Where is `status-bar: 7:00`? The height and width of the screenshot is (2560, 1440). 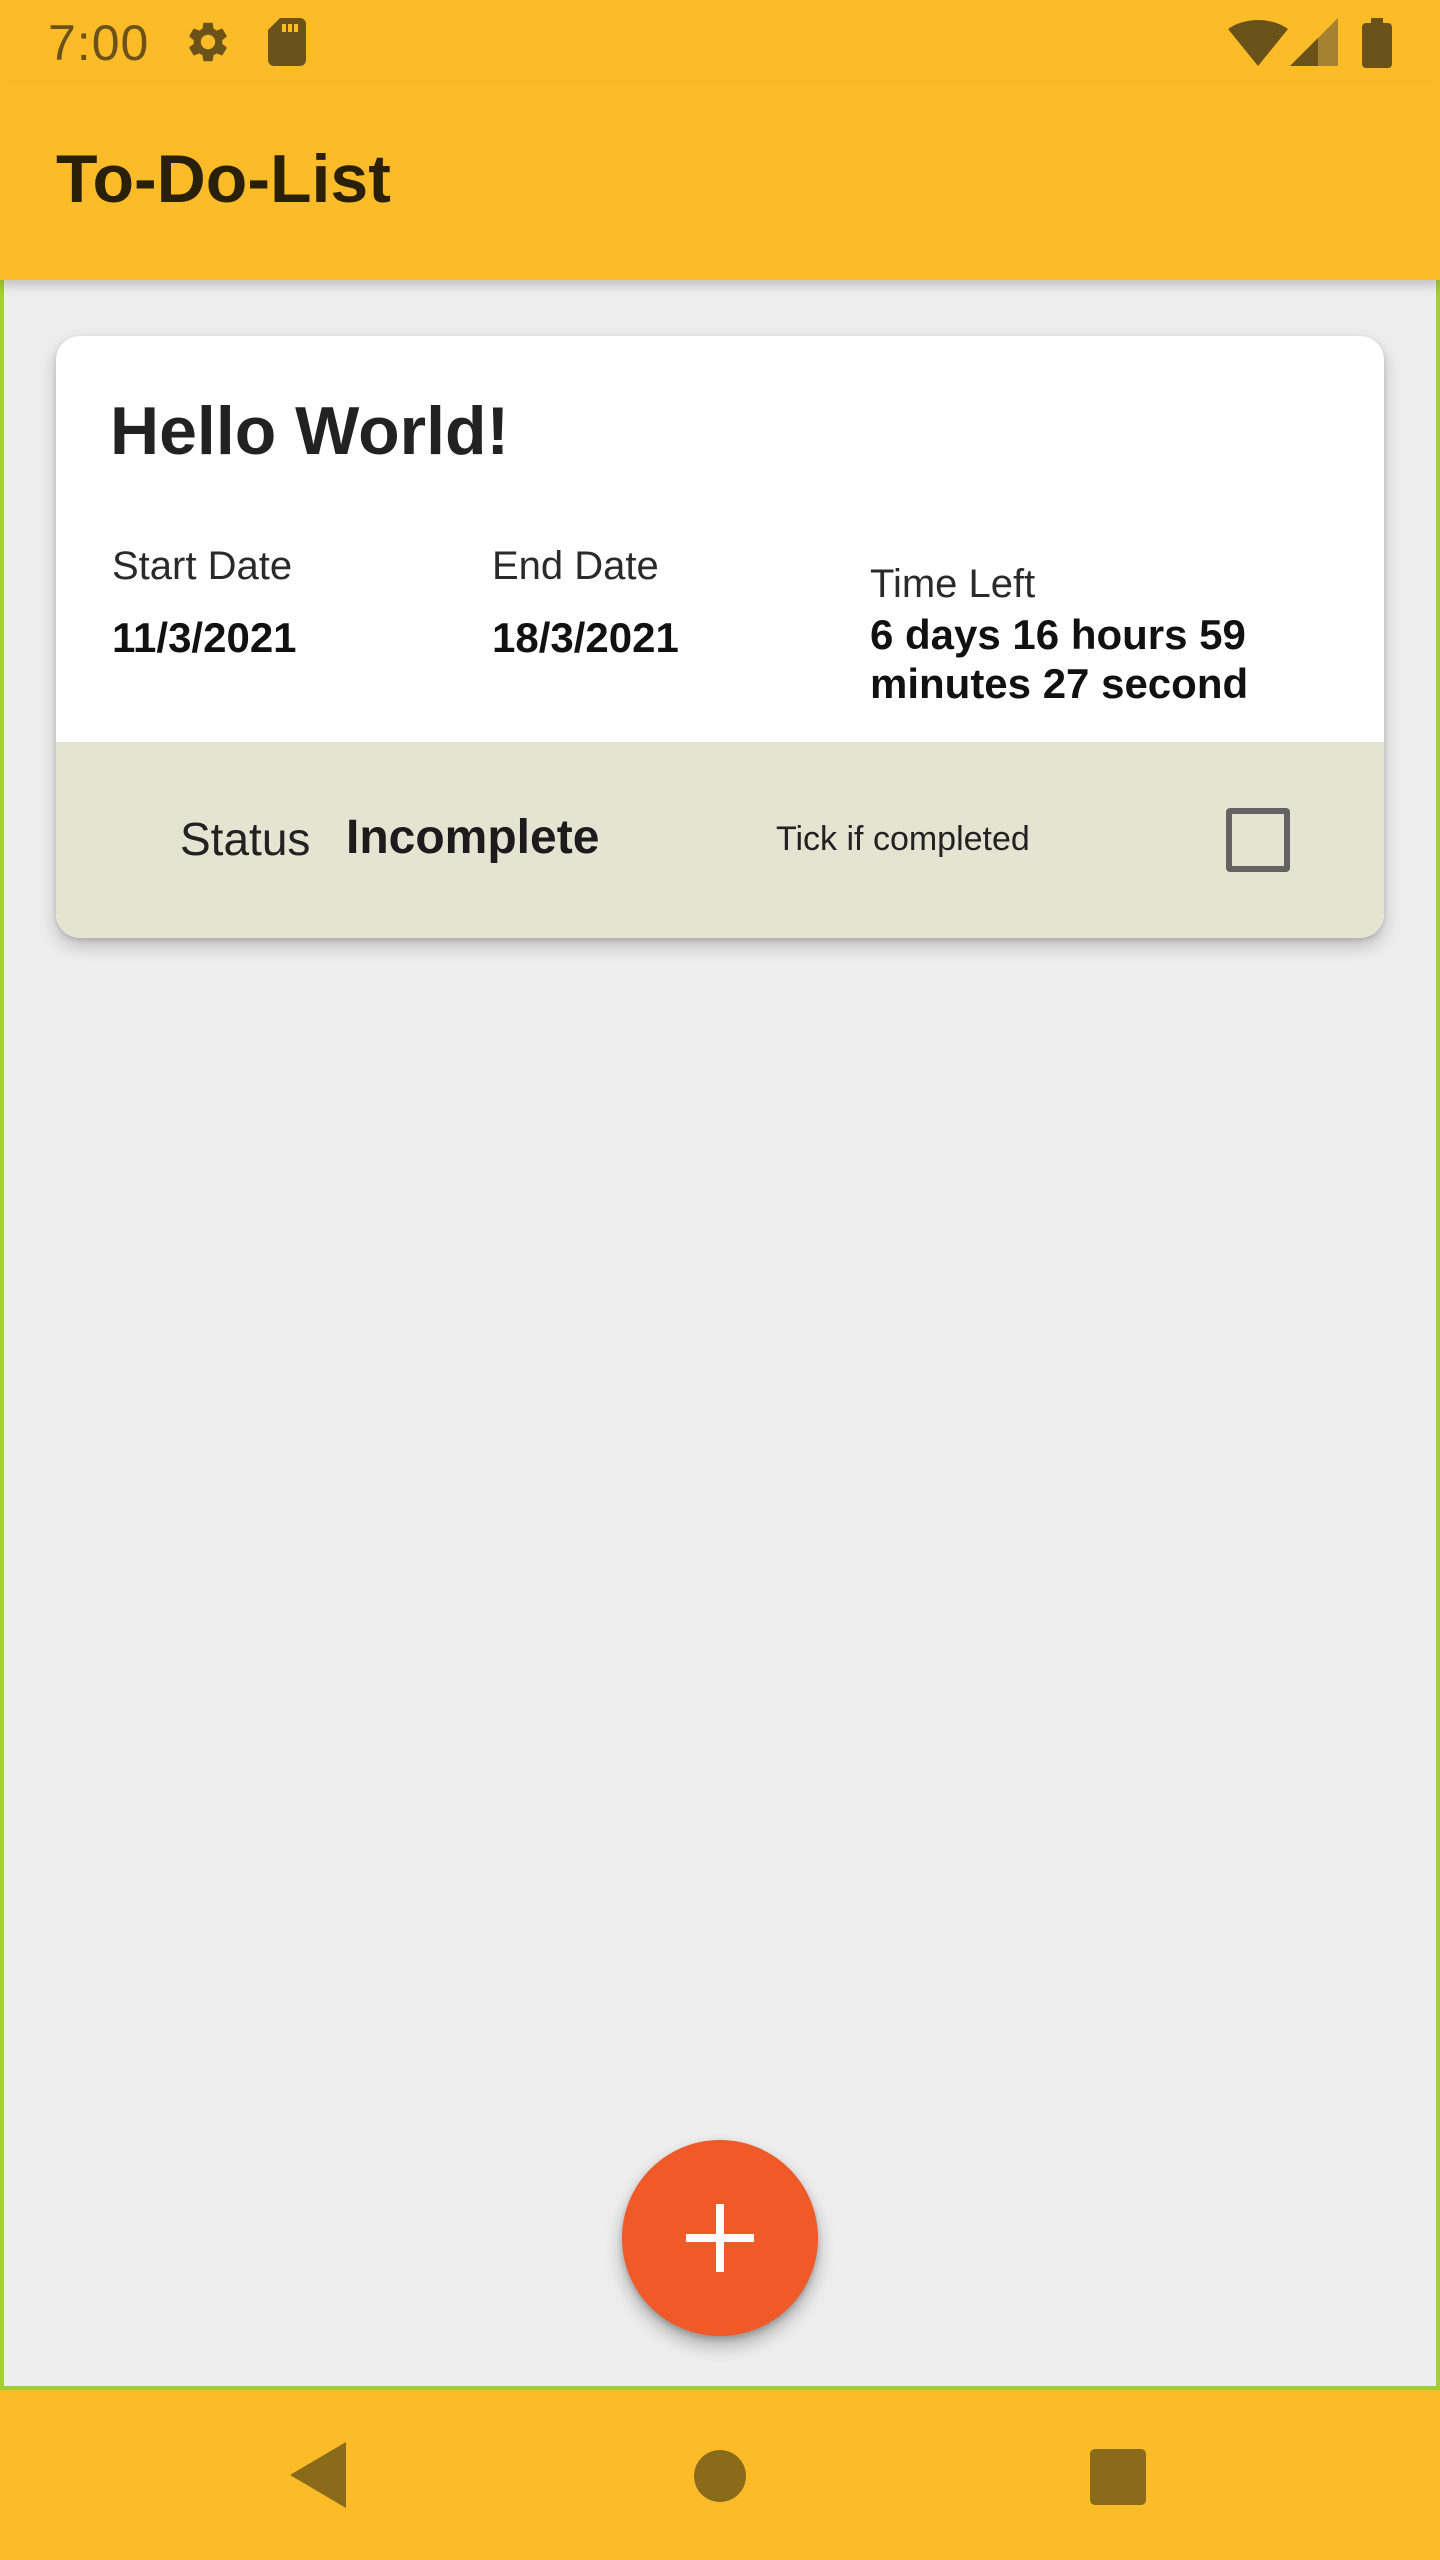
status-bar: 7:00 is located at coordinates (720, 42).